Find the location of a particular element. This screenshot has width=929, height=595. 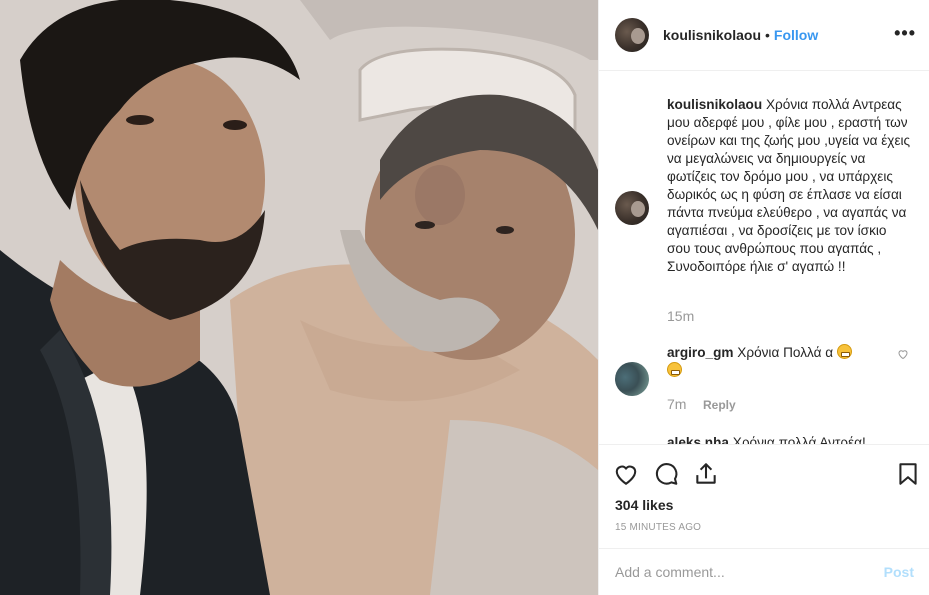

add-comment-input is located at coordinates (749, 572).